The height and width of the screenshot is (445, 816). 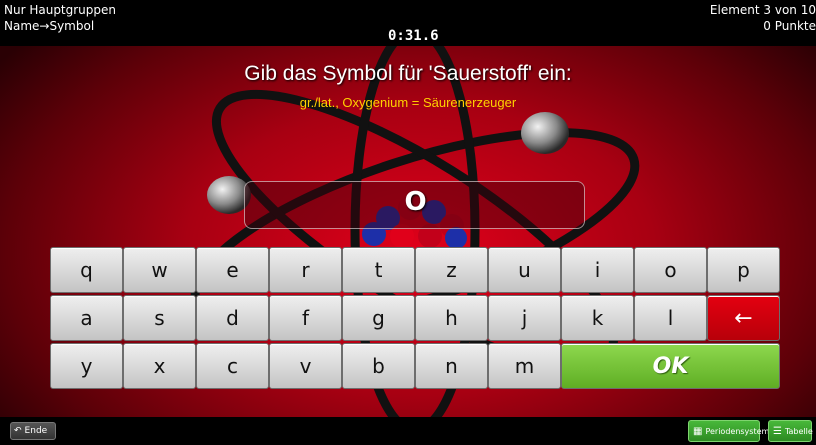 What do you see at coordinates (413, 36) in the screenshot?
I see `timer: 0:31.6` at bounding box center [413, 36].